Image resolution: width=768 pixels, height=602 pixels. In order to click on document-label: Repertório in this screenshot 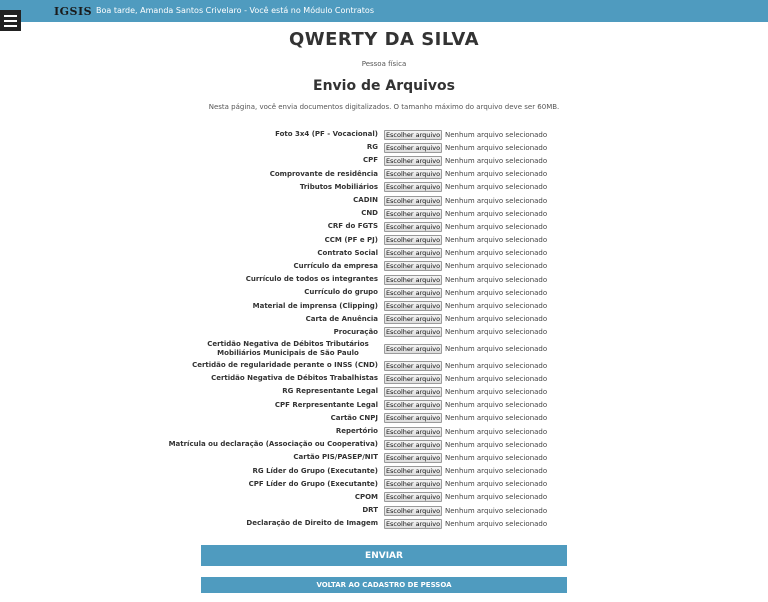, I will do `click(356, 431)`.